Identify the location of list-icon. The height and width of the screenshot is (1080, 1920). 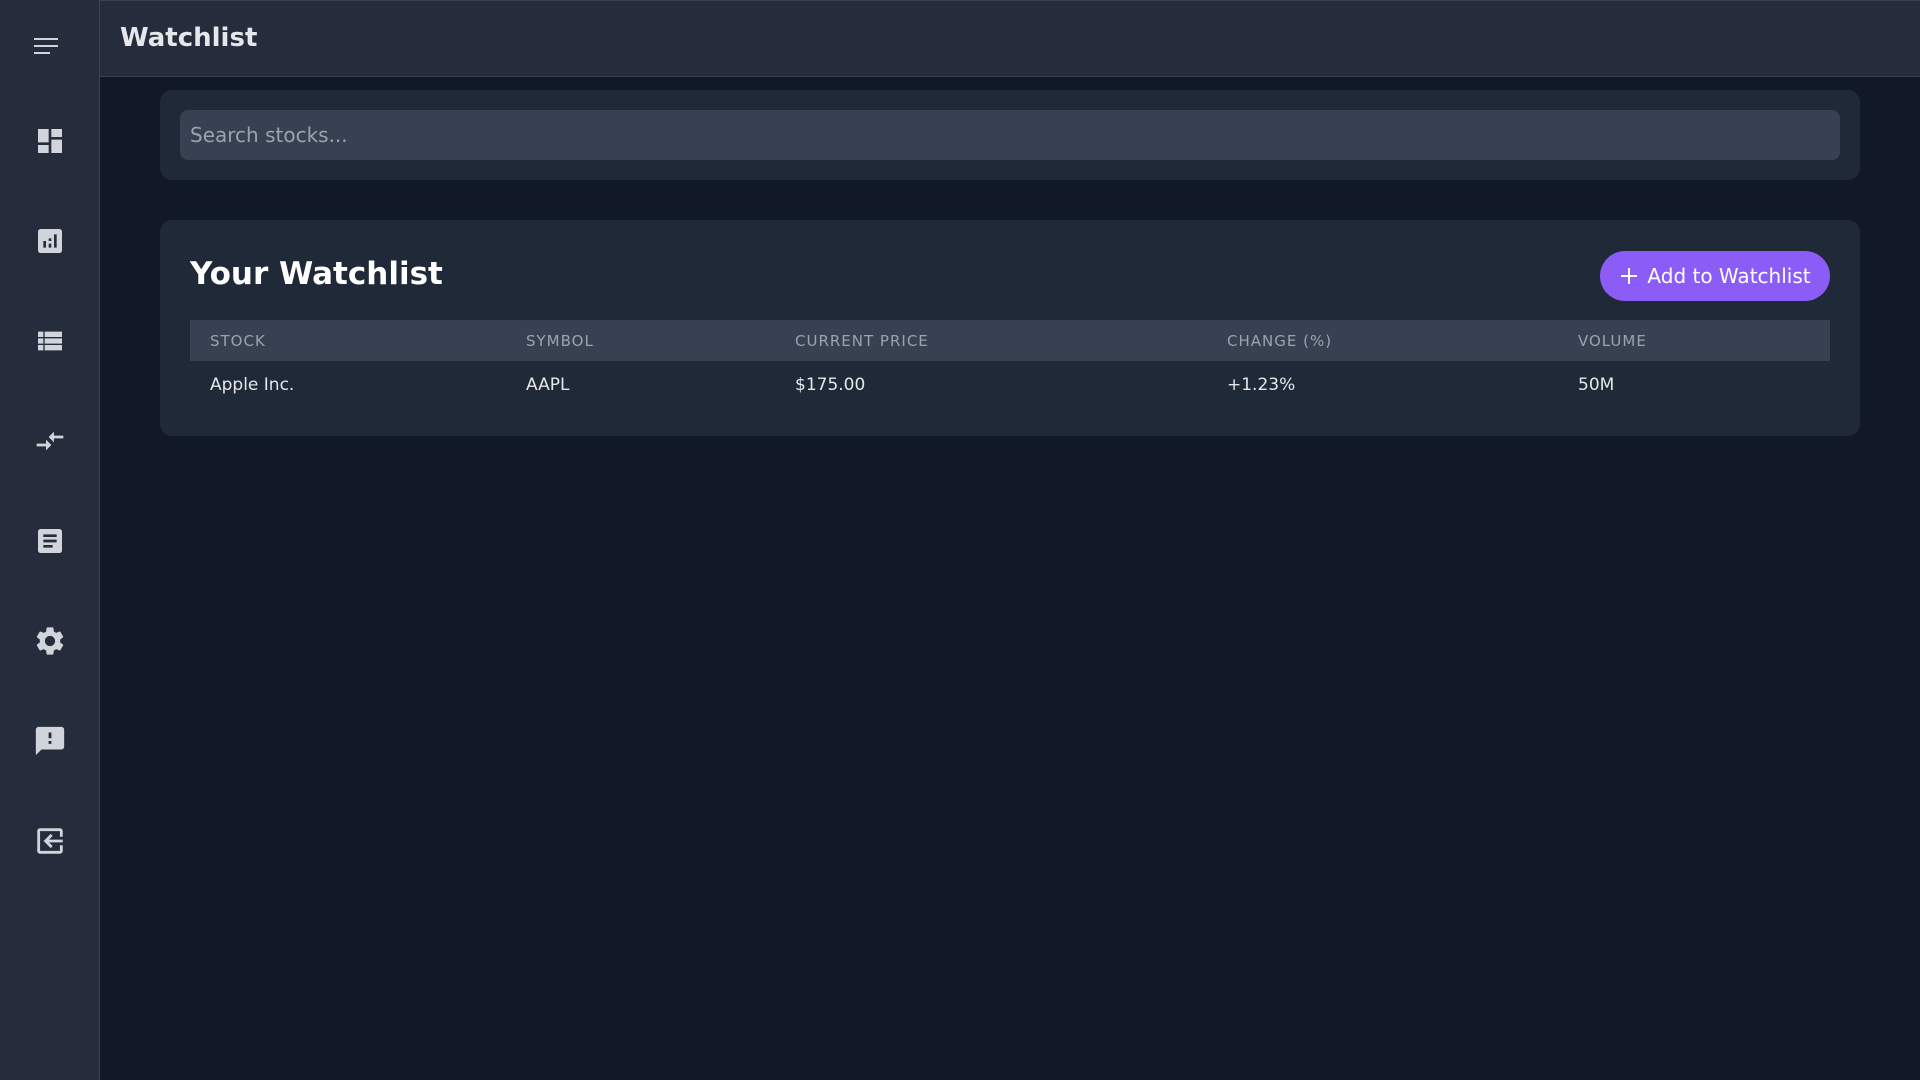
(50, 341).